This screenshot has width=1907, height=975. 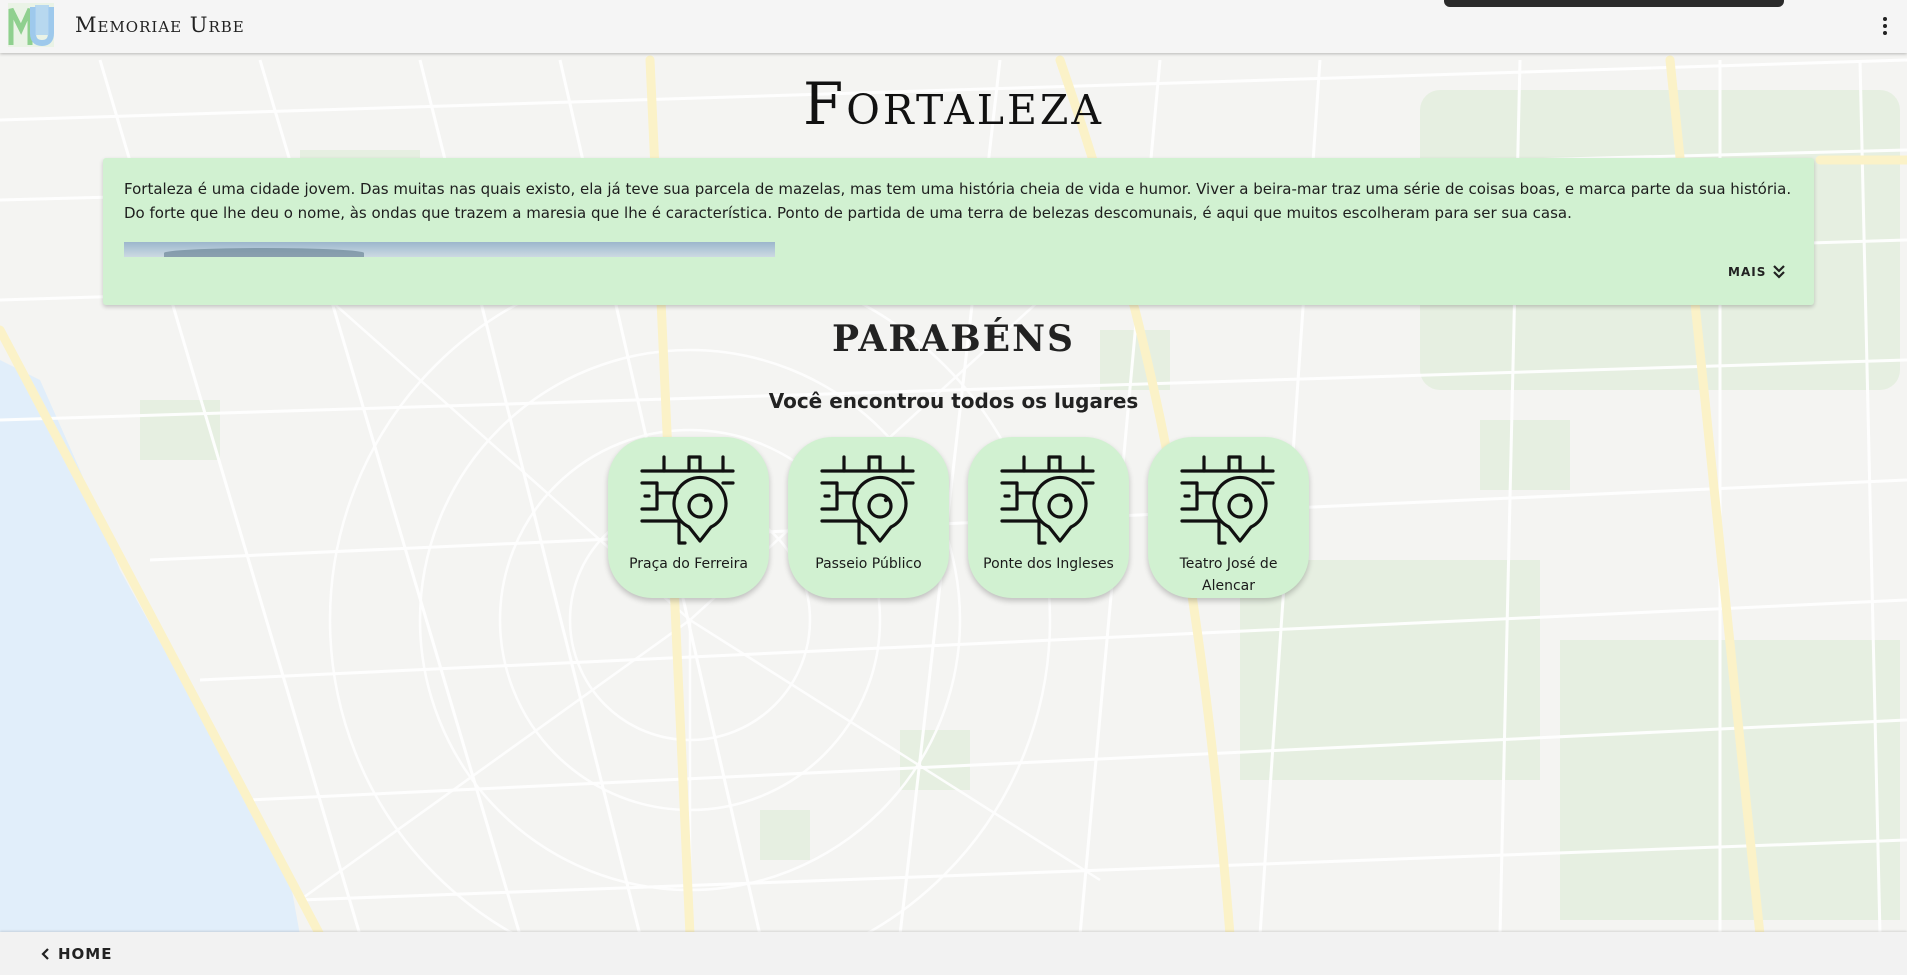 I want to click on place-card-passeio-publico: Passeio Público, so click(x=868, y=517).